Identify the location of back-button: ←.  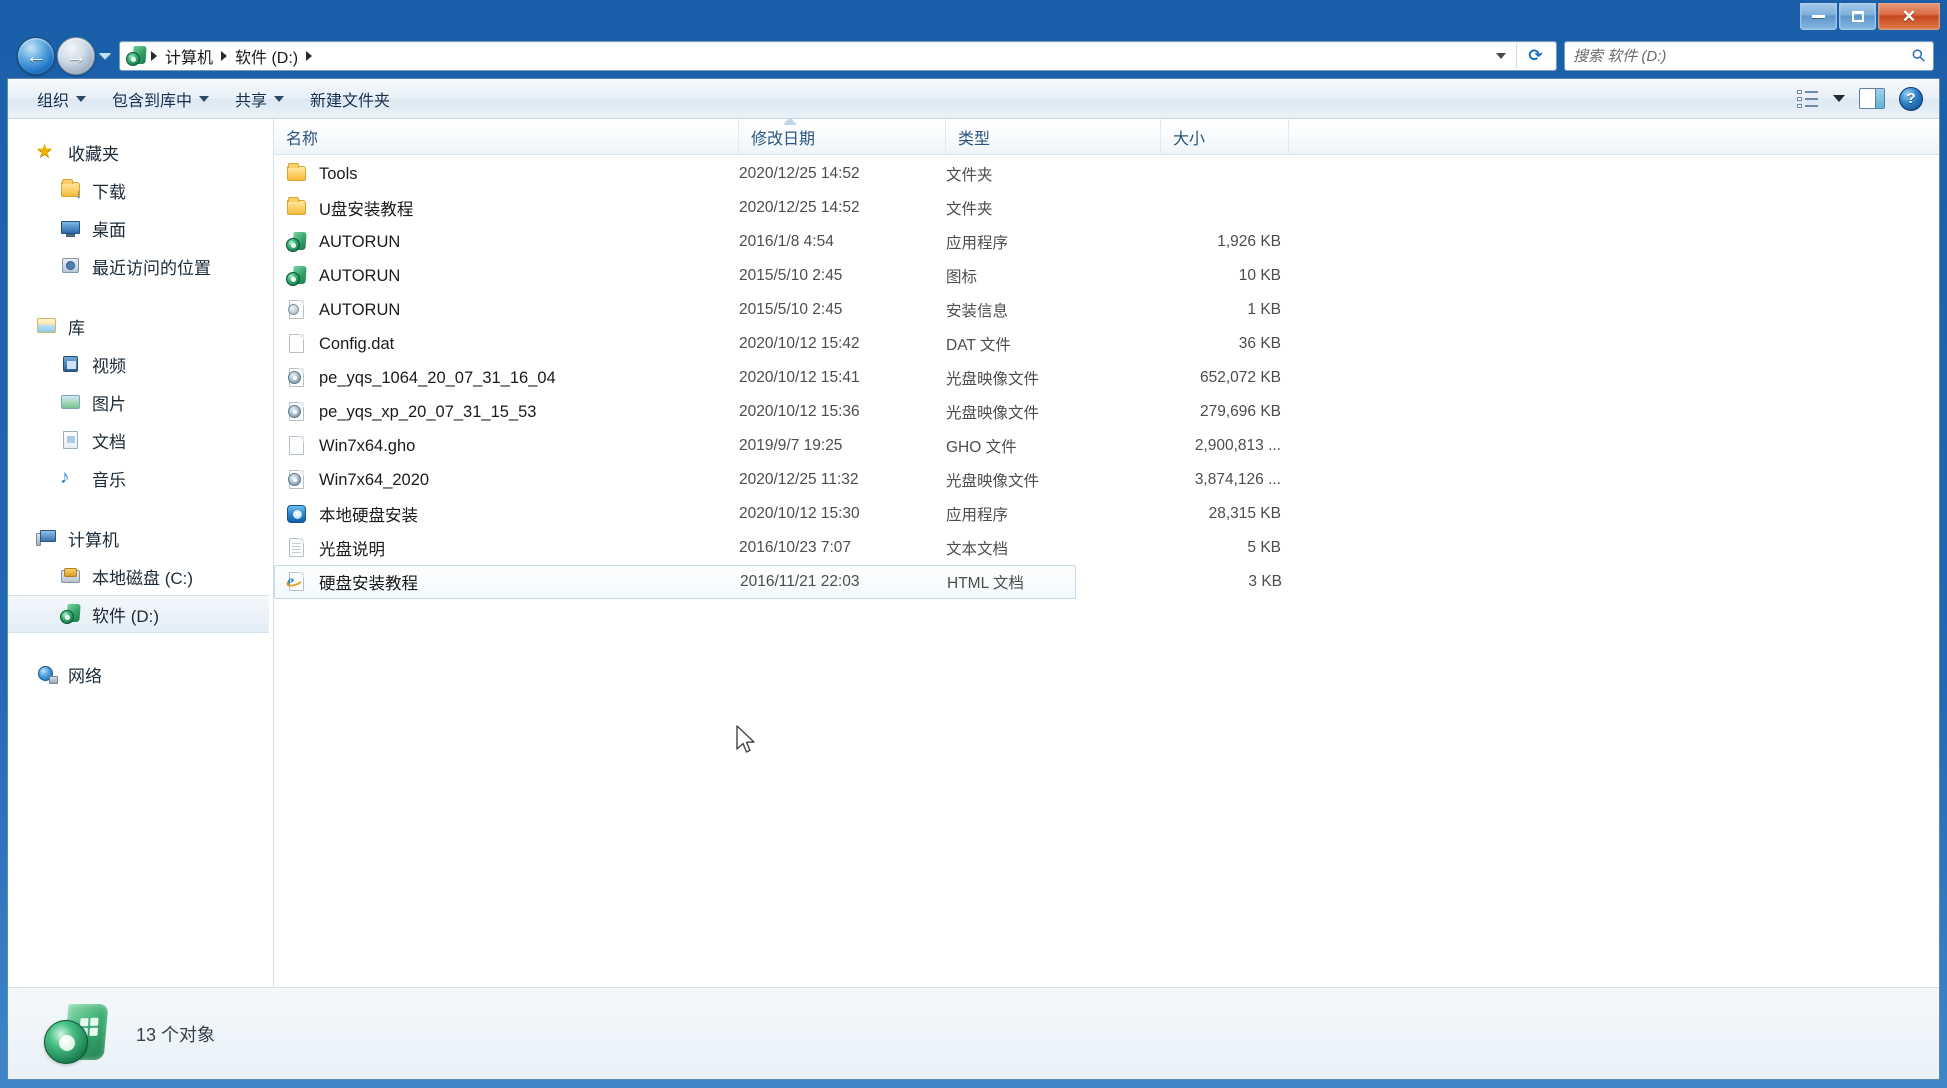
(36, 56).